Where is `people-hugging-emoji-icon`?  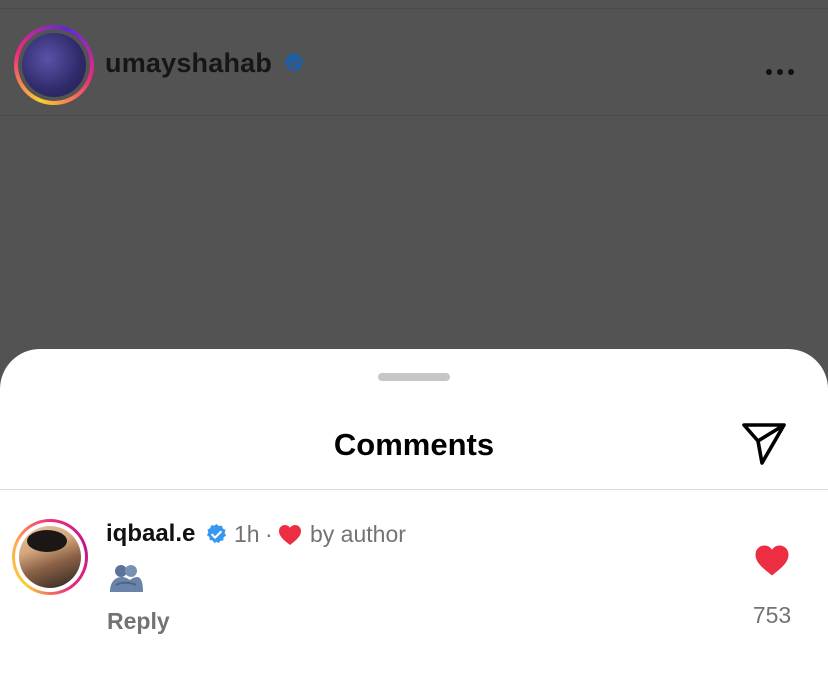 people-hugging-emoji-icon is located at coordinates (126, 578).